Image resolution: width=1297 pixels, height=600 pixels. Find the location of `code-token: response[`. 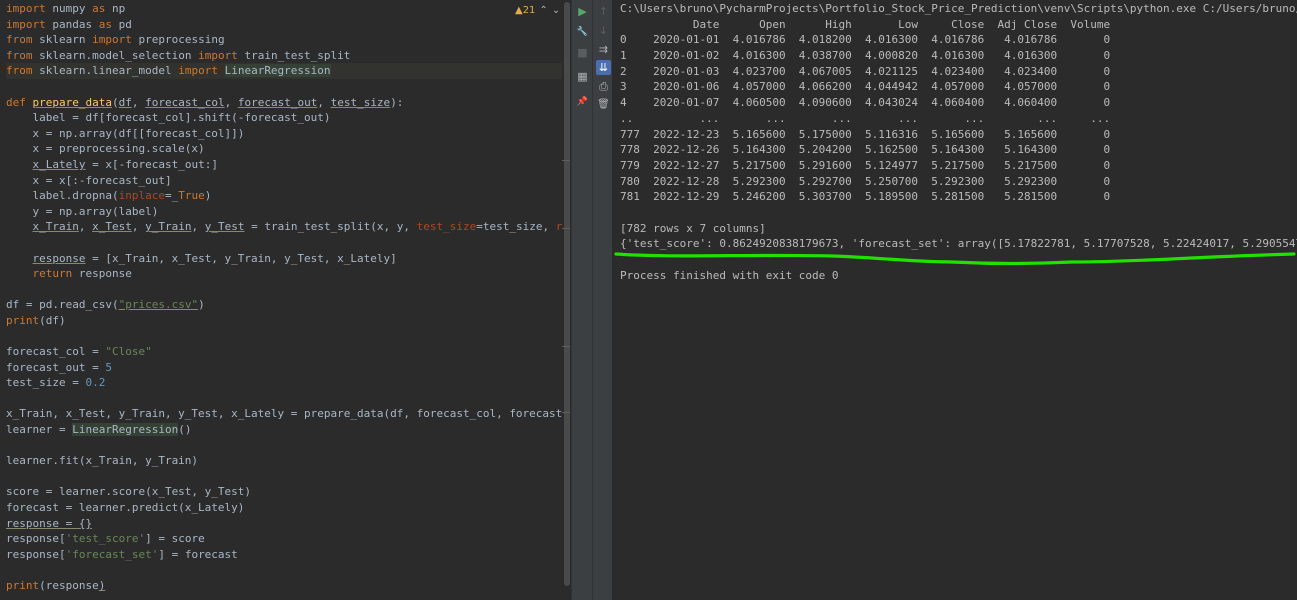

code-token: response[ is located at coordinates (36, 554).